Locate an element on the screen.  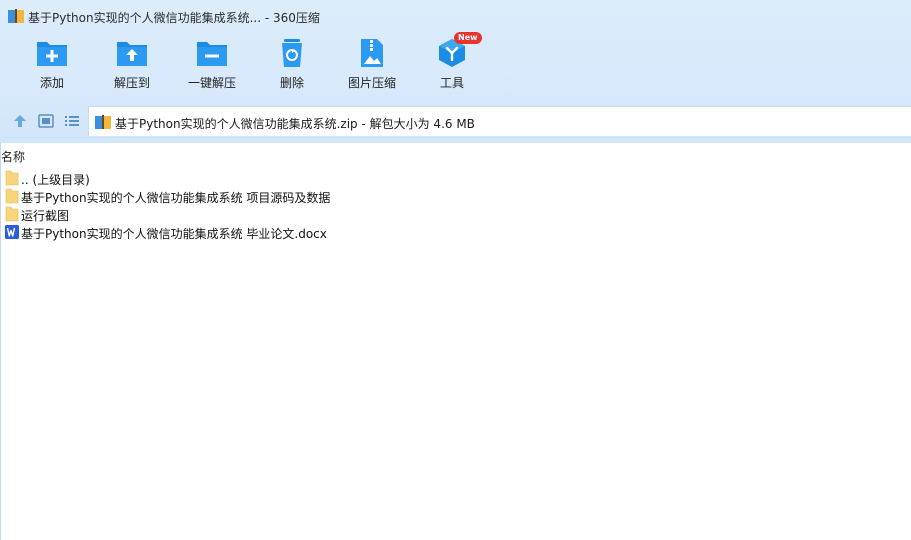
address-text: 基于Python实现的个人微信功能集成系统.zip - 解包大小为 4.6 MB is located at coordinates (295, 124).